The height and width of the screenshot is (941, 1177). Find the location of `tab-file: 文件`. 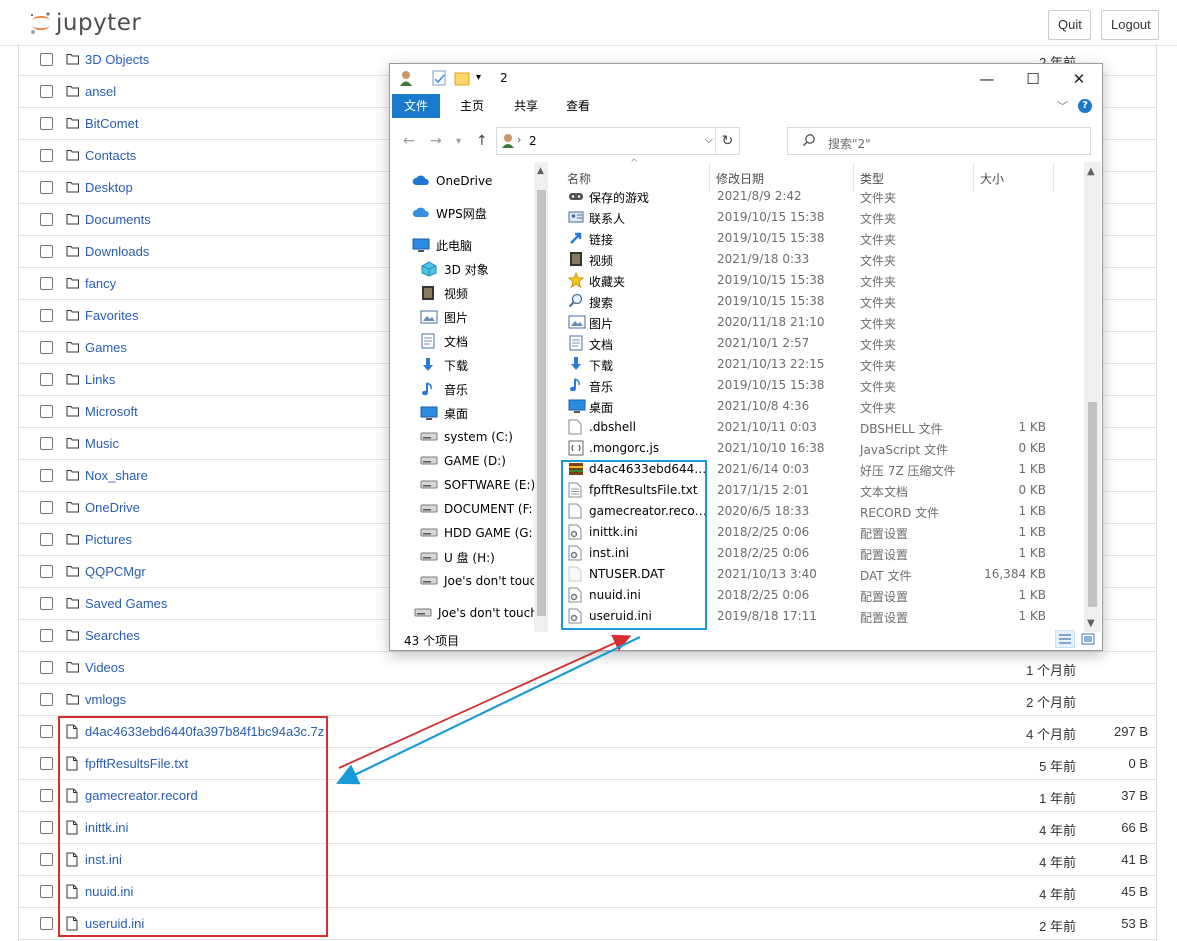

tab-file: 文件 is located at coordinates (416, 106).